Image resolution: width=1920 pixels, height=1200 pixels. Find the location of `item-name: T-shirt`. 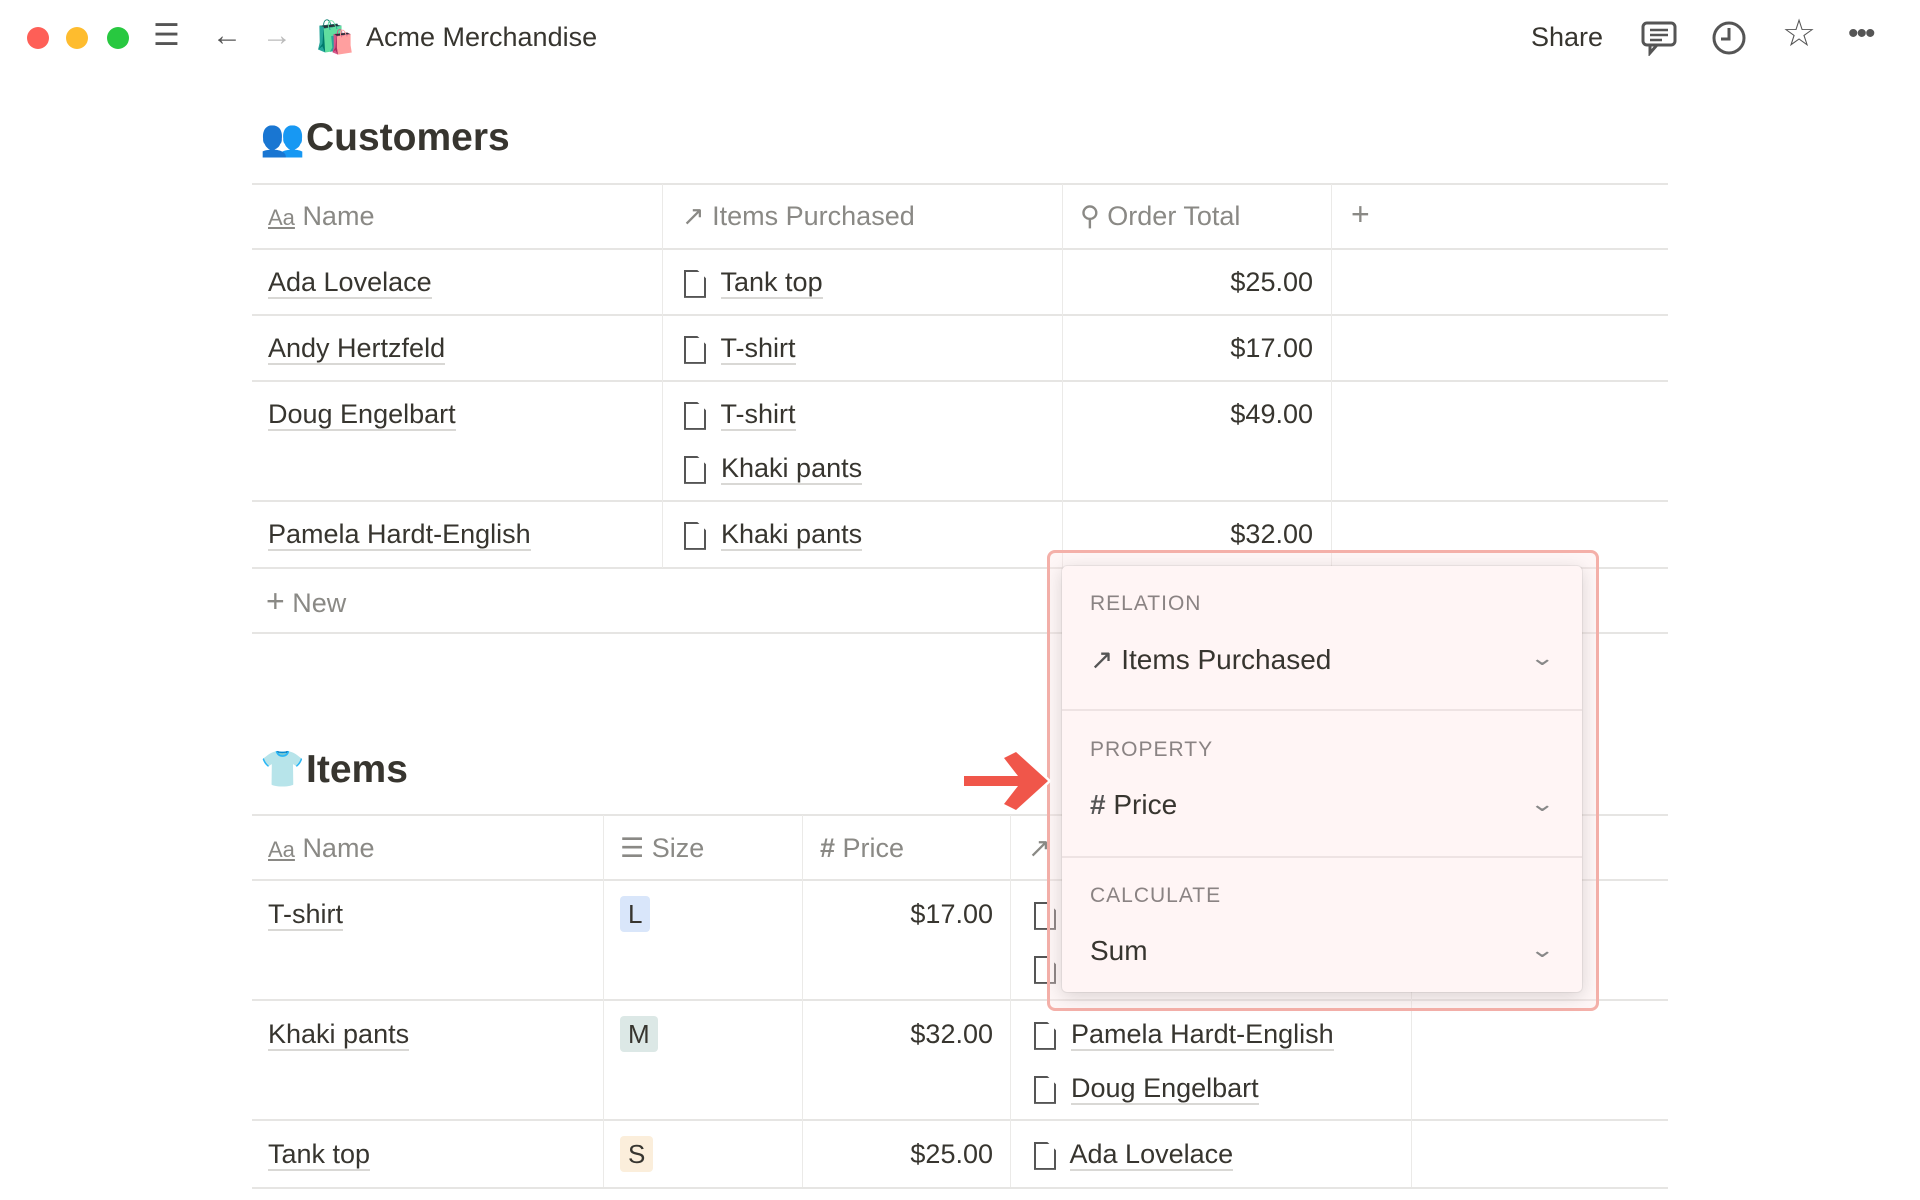

item-name: T-shirt is located at coordinates (306, 915).